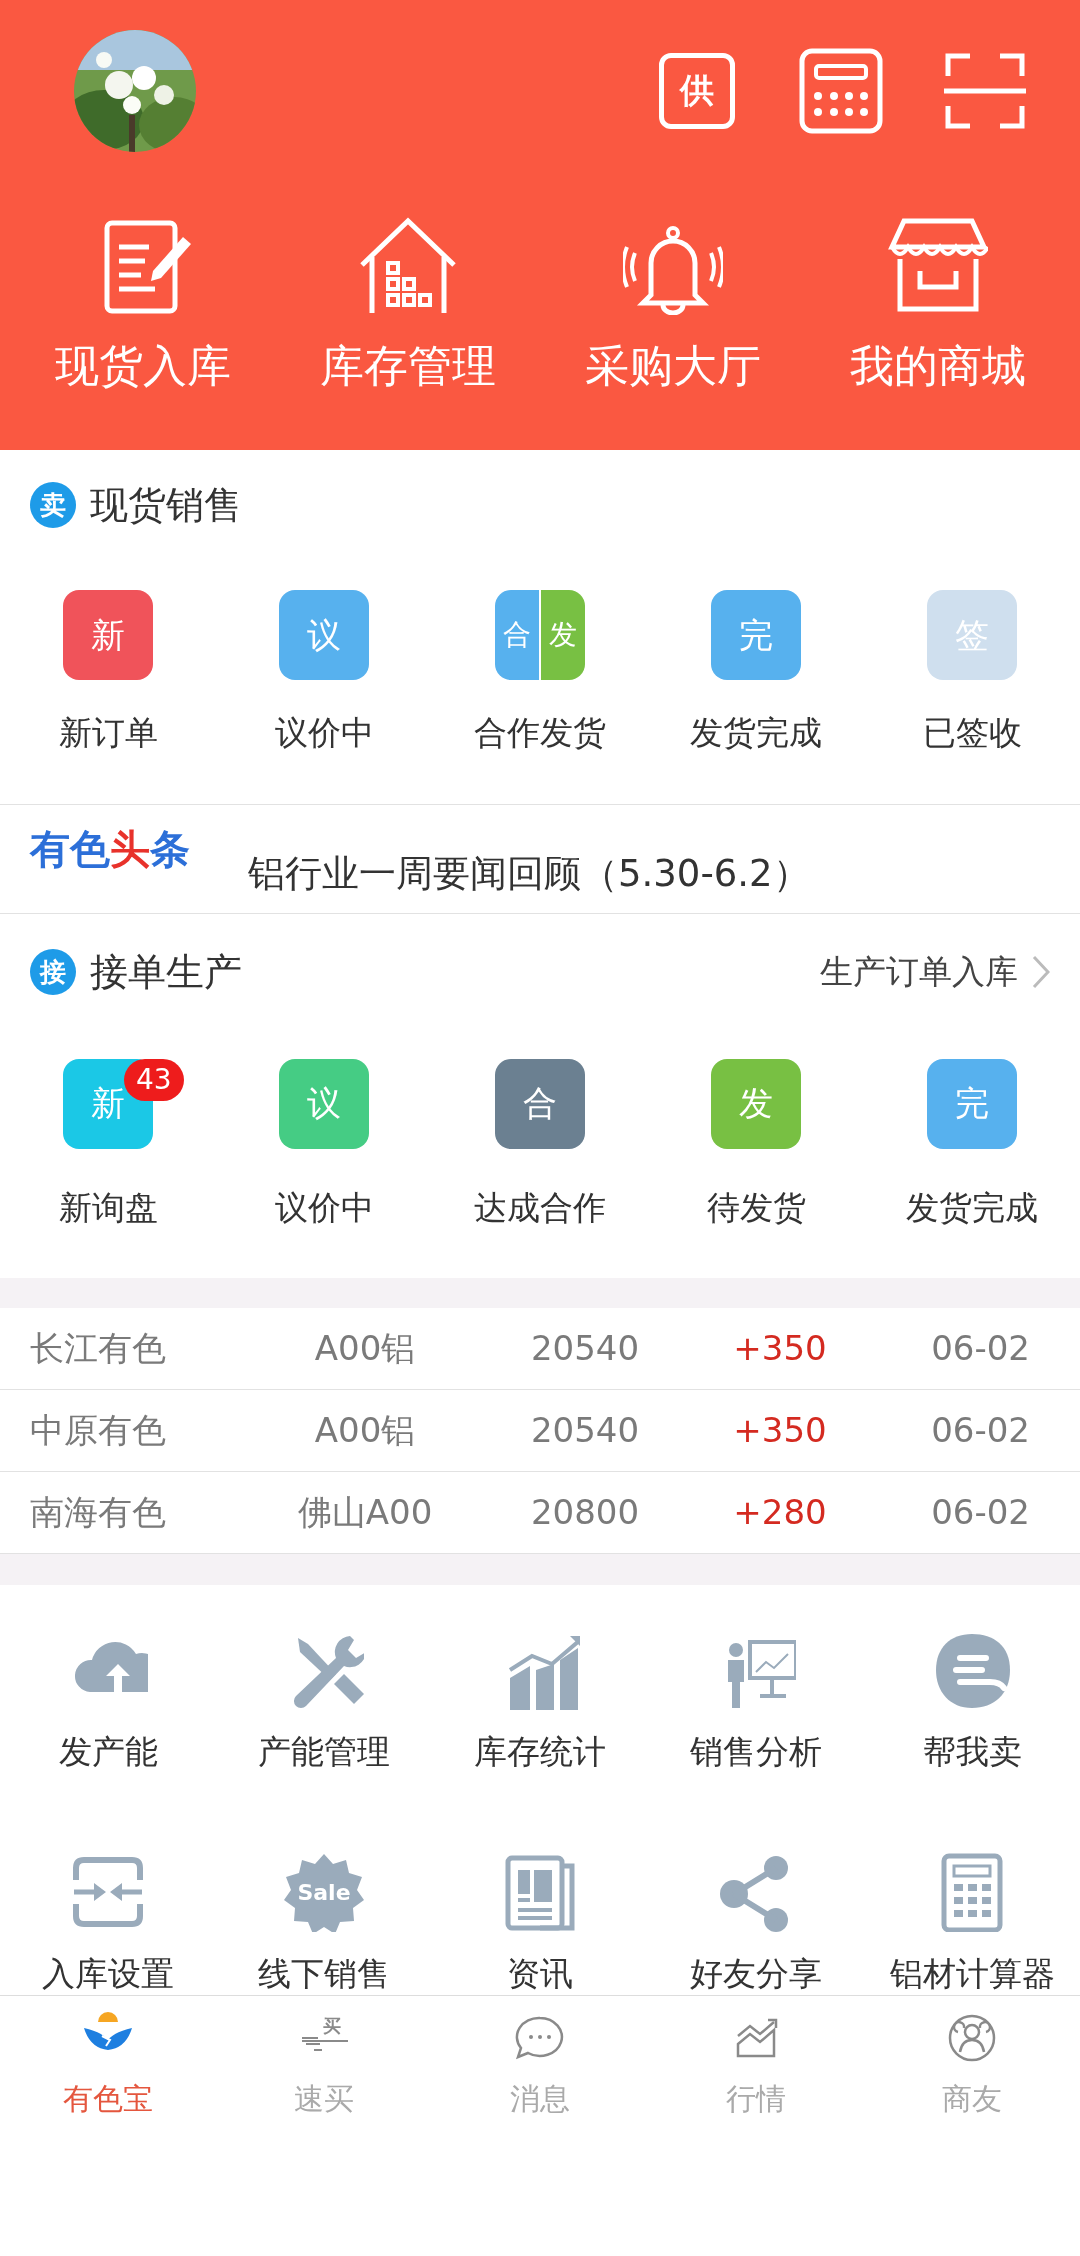  What do you see at coordinates (972, 1923) in the screenshot?
I see `tool-button: 铝材计算器` at bounding box center [972, 1923].